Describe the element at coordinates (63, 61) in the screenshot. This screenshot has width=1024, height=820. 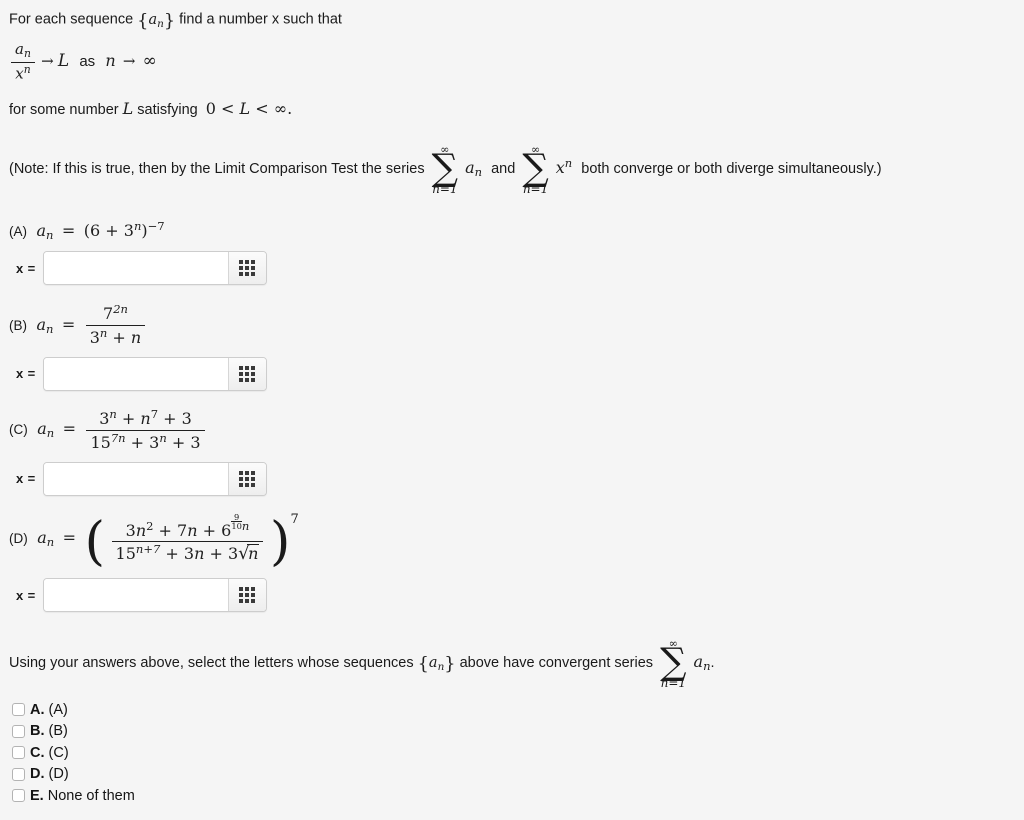
I see `limit-L: L` at that location.